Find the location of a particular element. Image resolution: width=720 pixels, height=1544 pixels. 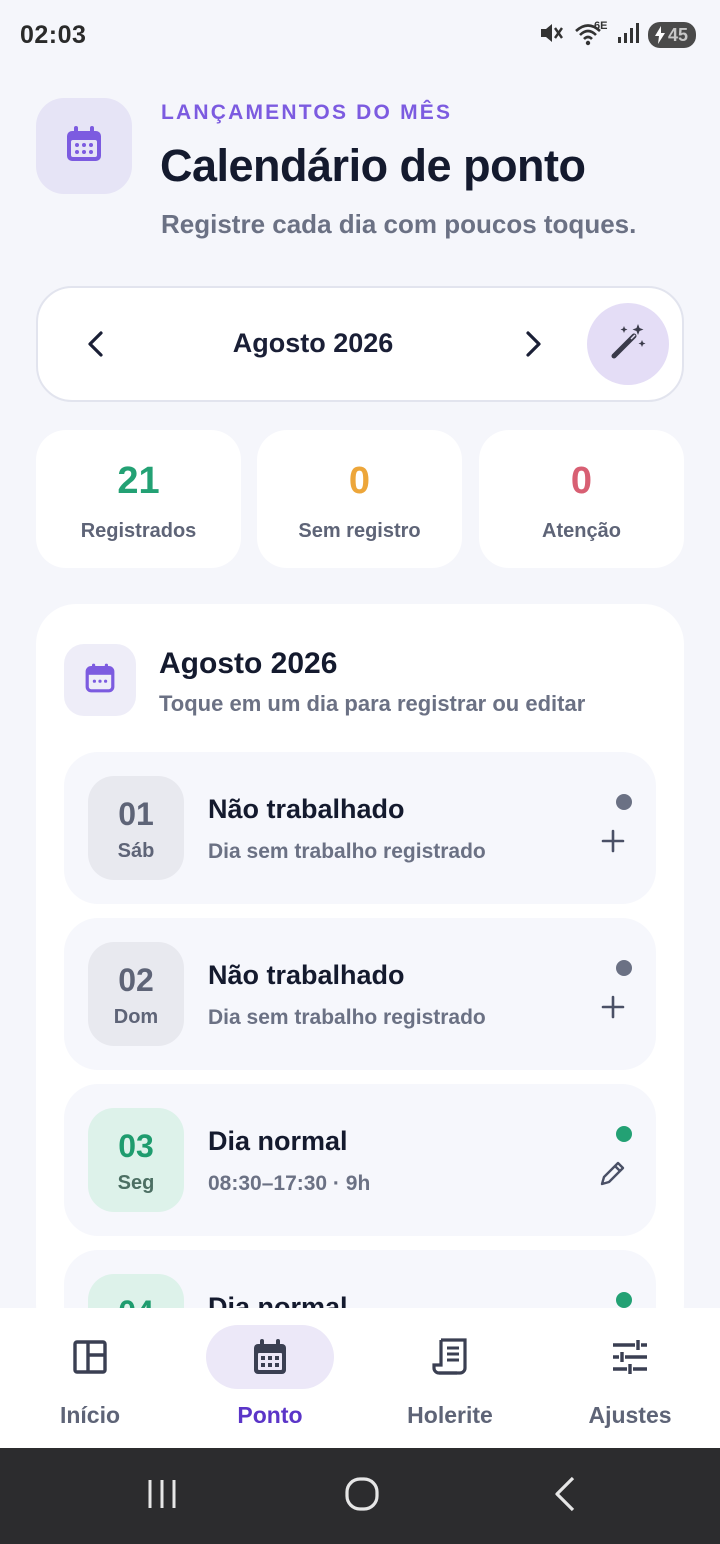

stat-card-attention: 0 Atenção is located at coordinates (581, 499).